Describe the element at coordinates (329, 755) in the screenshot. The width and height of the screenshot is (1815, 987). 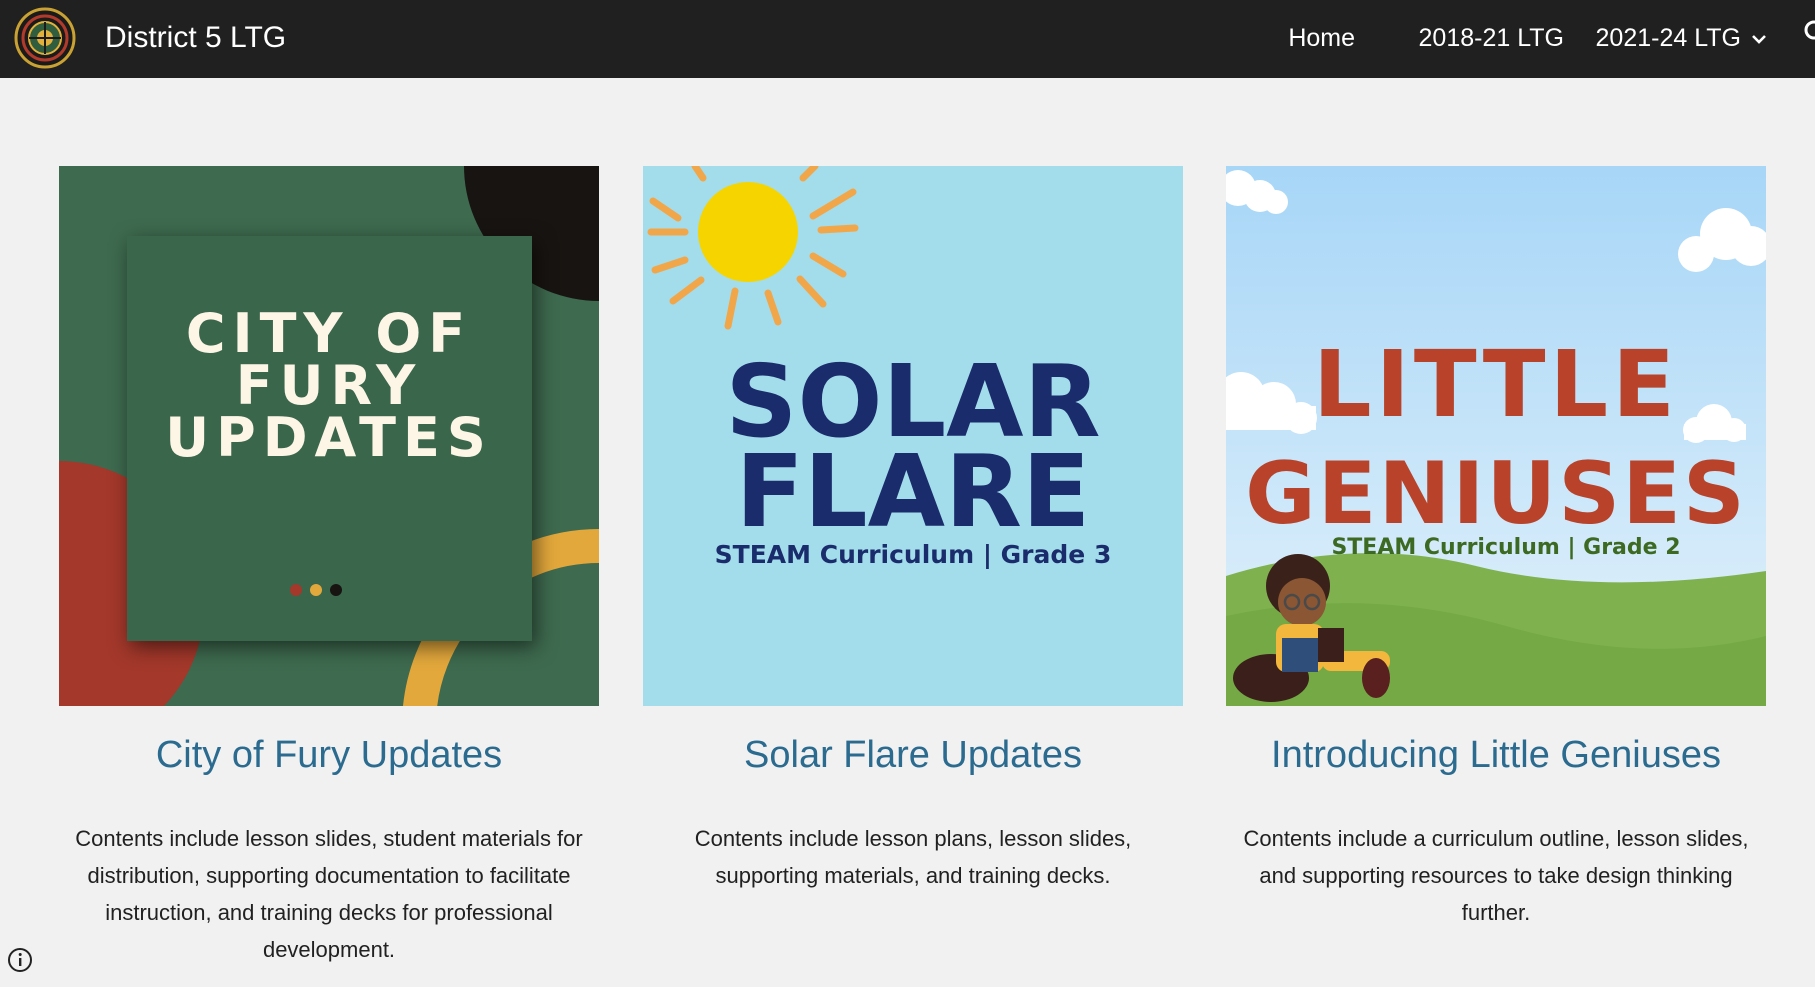
I see `card-title-city-of-fury: City of Fury Updates` at that location.